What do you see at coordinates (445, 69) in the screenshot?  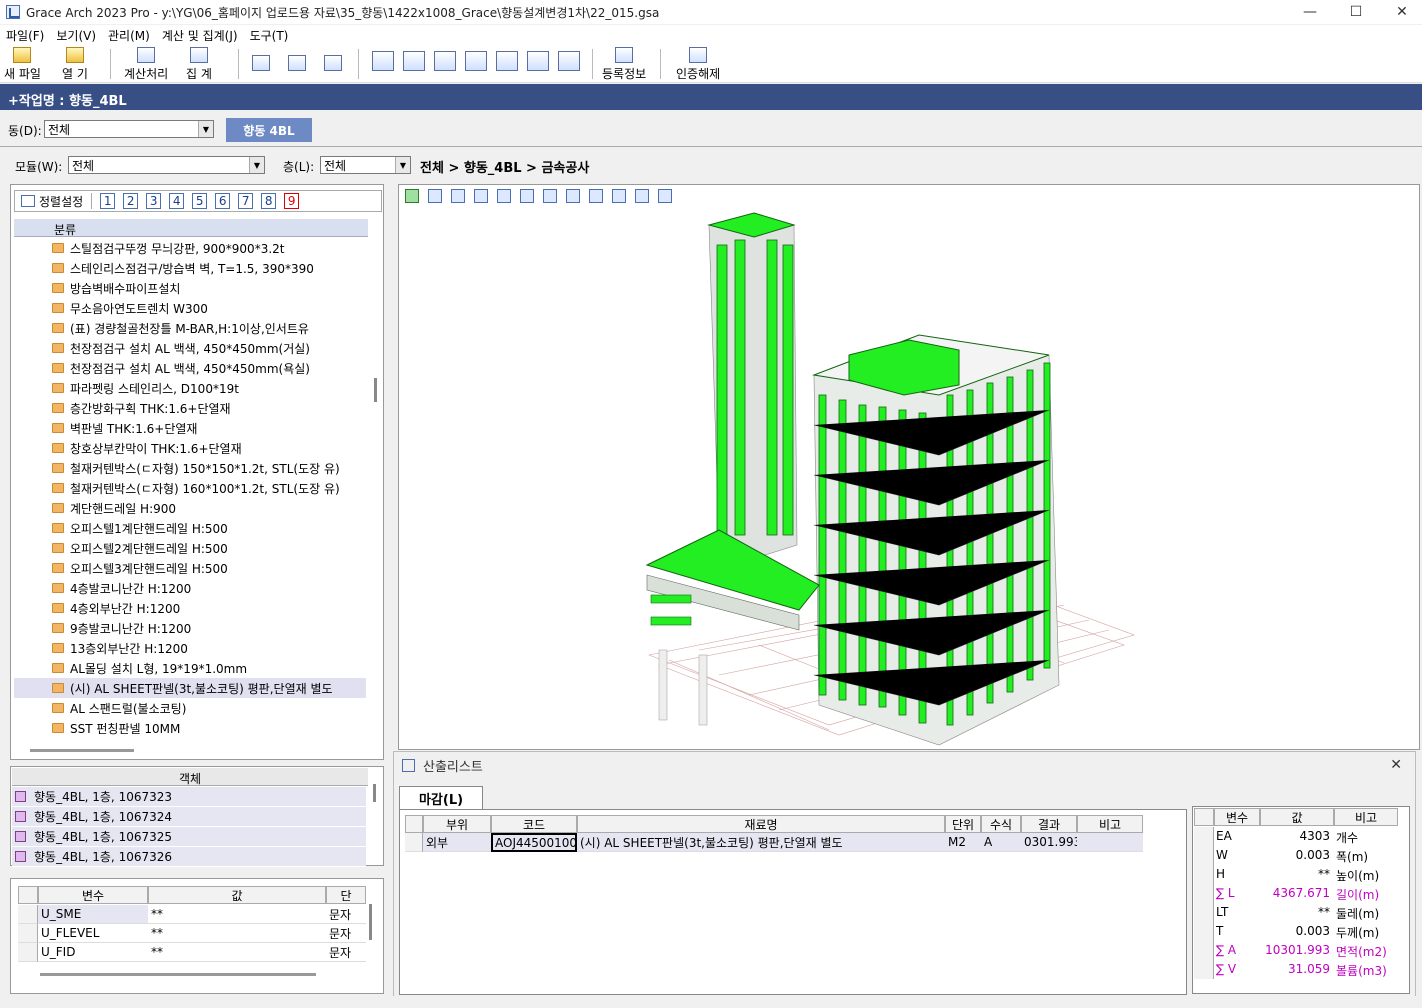 I see `tool-3-button` at bounding box center [445, 69].